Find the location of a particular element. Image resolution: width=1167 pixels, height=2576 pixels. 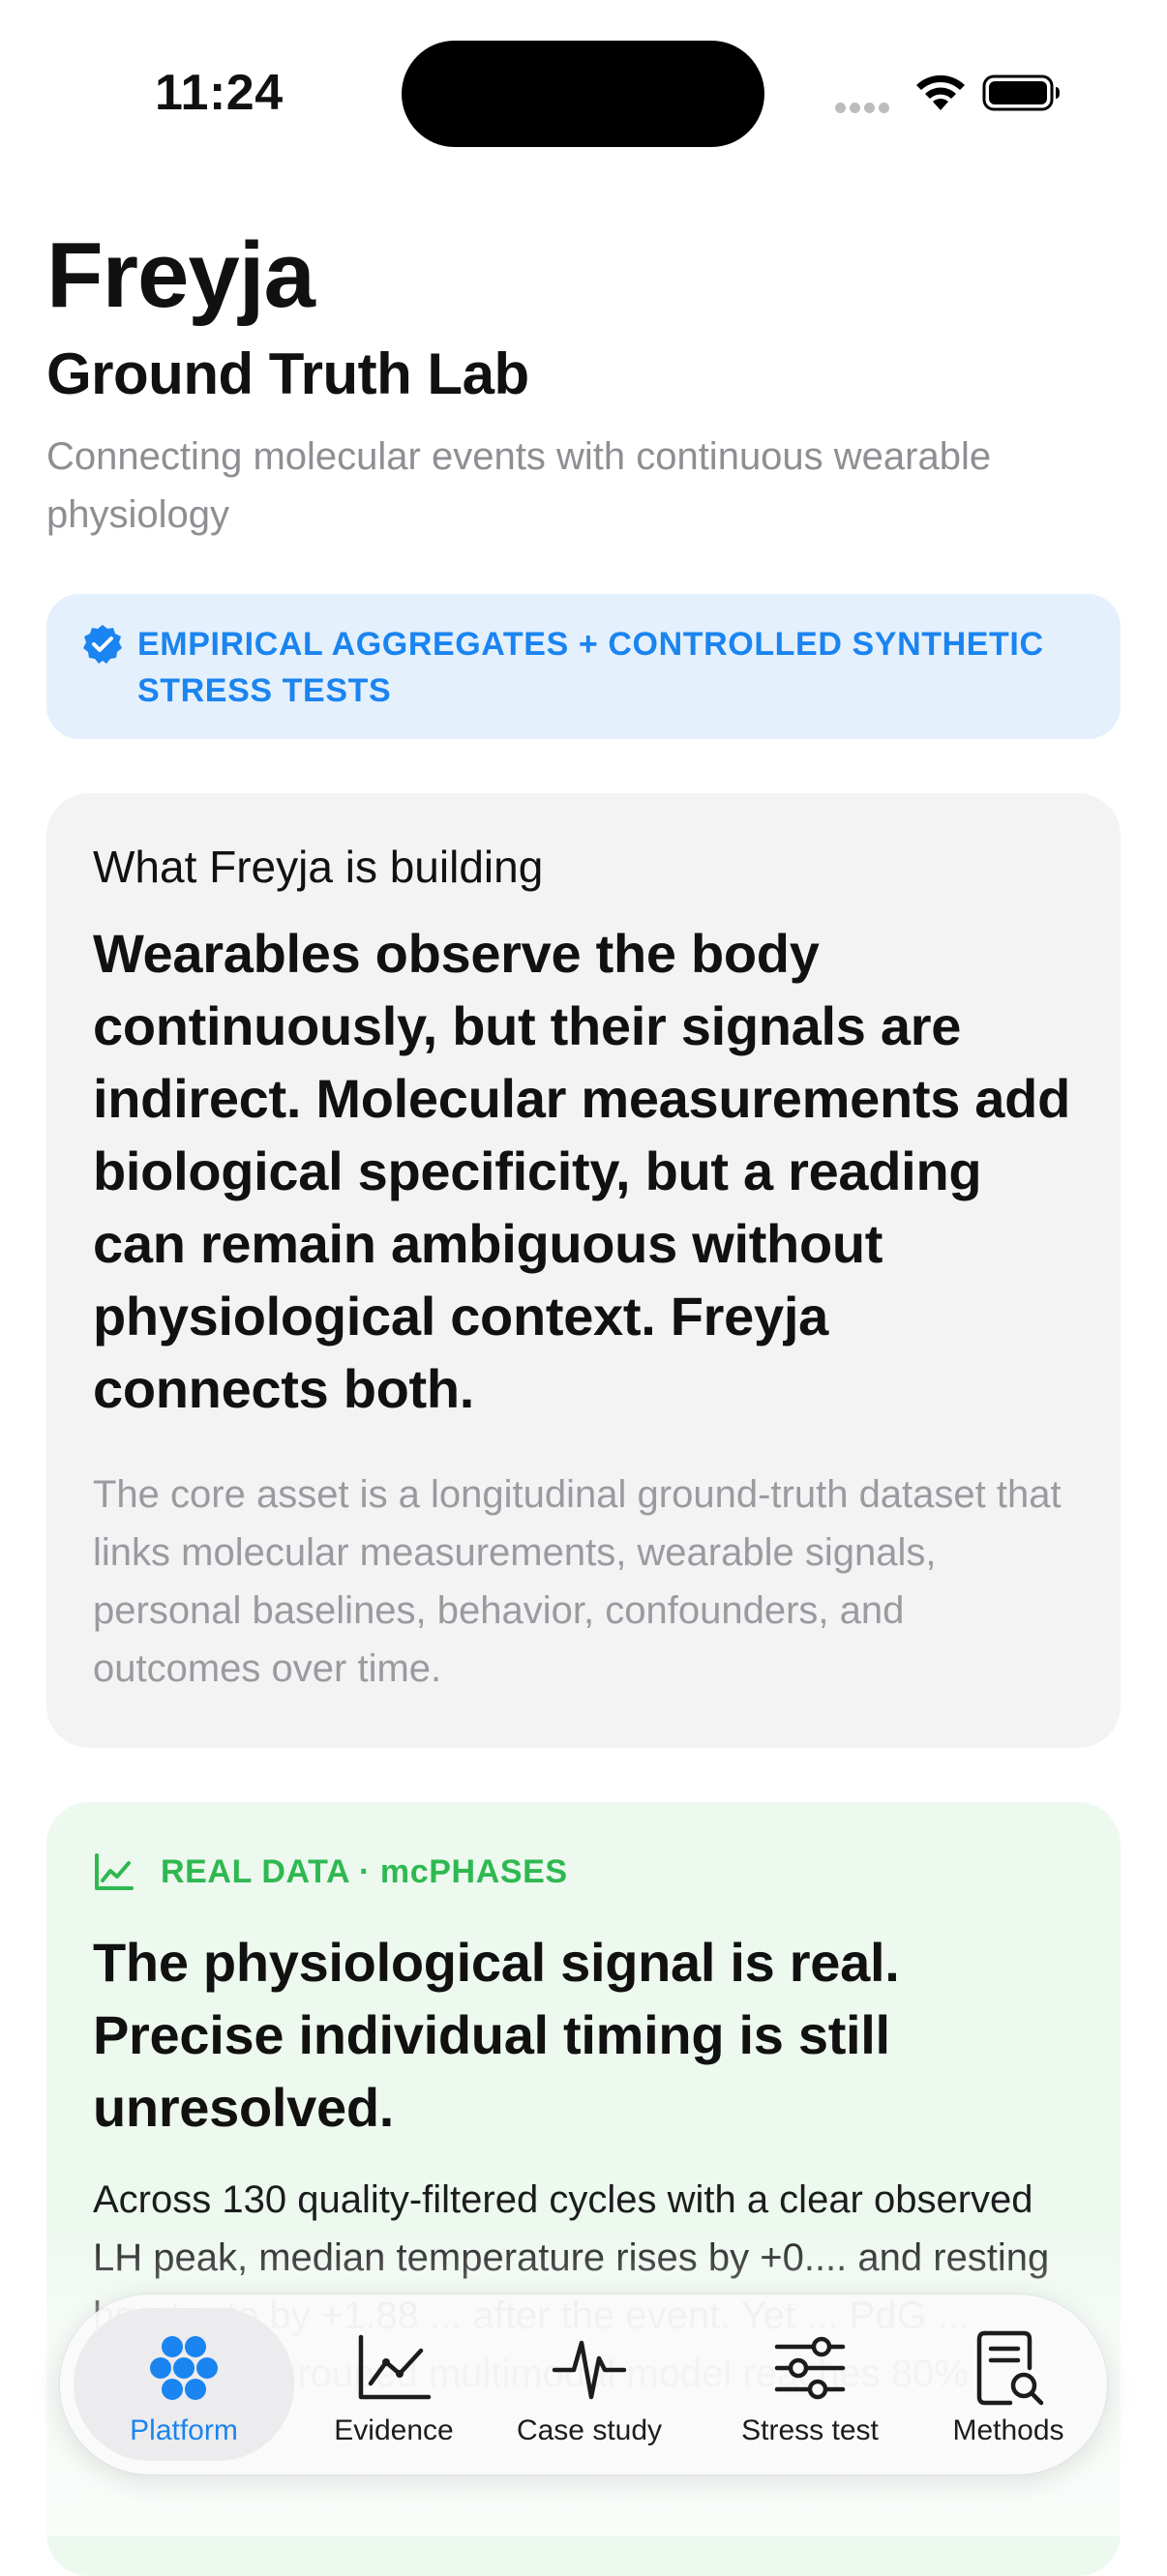

building-card-kicker: What Freyja is building is located at coordinates (318, 867).